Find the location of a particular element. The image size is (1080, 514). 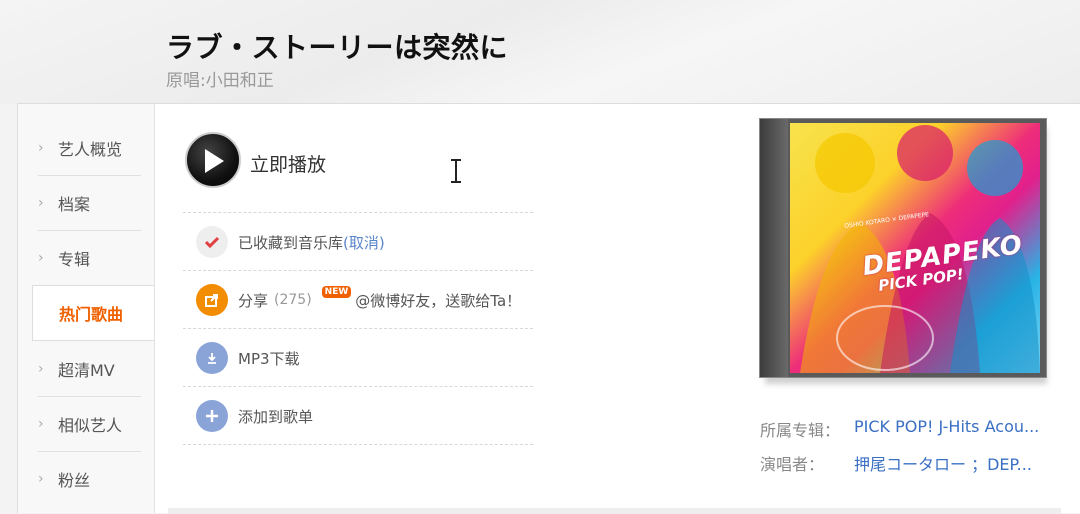

share-count: (275) is located at coordinates (293, 300).